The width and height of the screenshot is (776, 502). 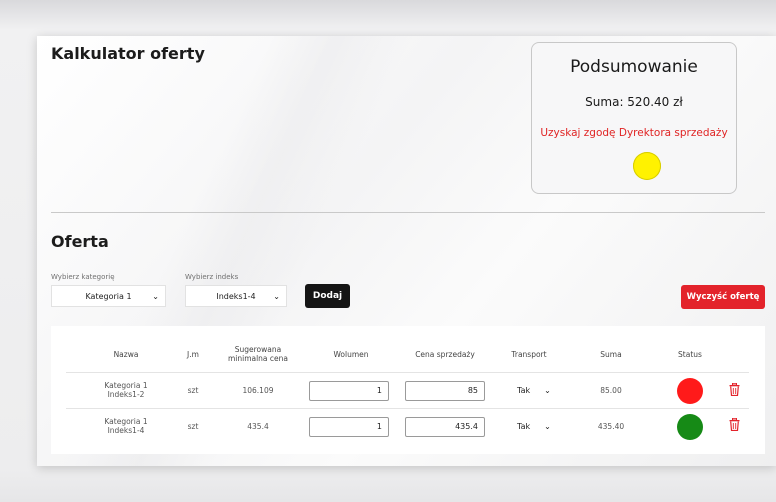 What do you see at coordinates (193, 354) in the screenshot?
I see `header-unit: J.m` at bounding box center [193, 354].